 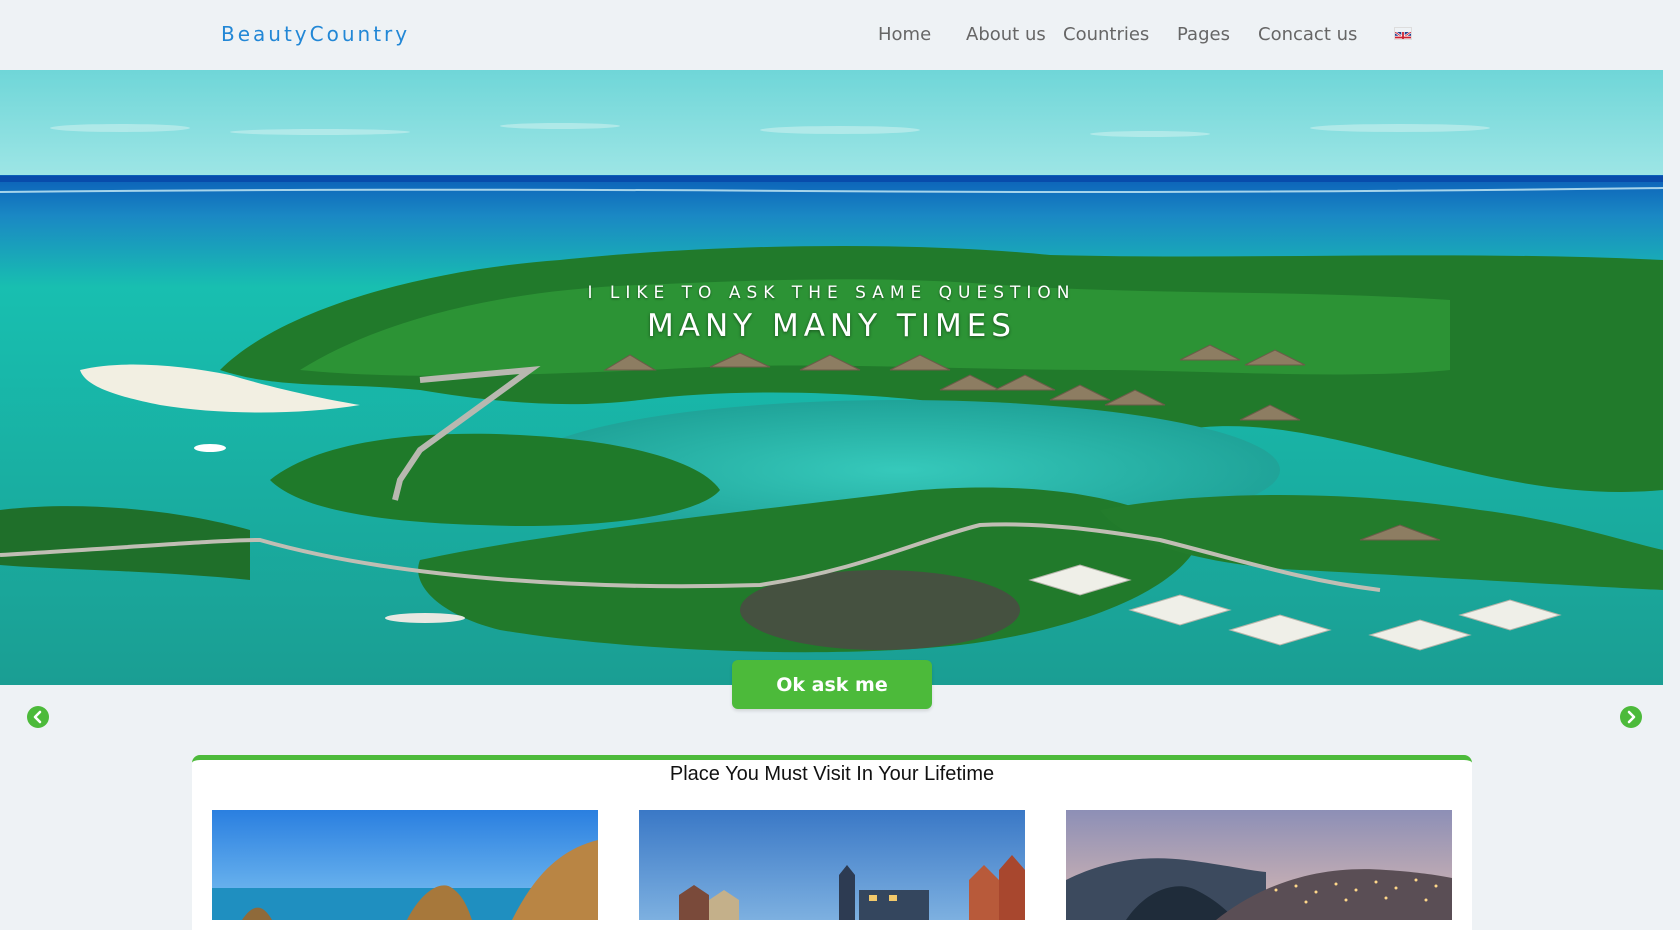 I want to click on nav-about-us: About us, so click(x=1006, y=34).